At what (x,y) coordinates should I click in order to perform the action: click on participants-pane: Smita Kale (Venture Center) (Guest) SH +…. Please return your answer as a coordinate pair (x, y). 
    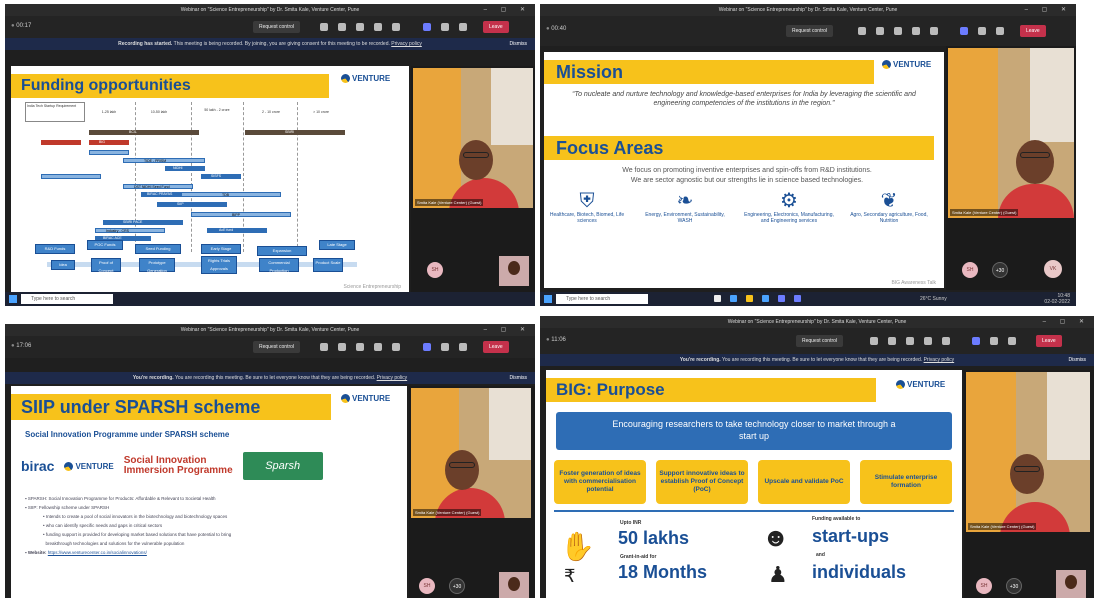
    Looking at the image, I should click on (472, 492).